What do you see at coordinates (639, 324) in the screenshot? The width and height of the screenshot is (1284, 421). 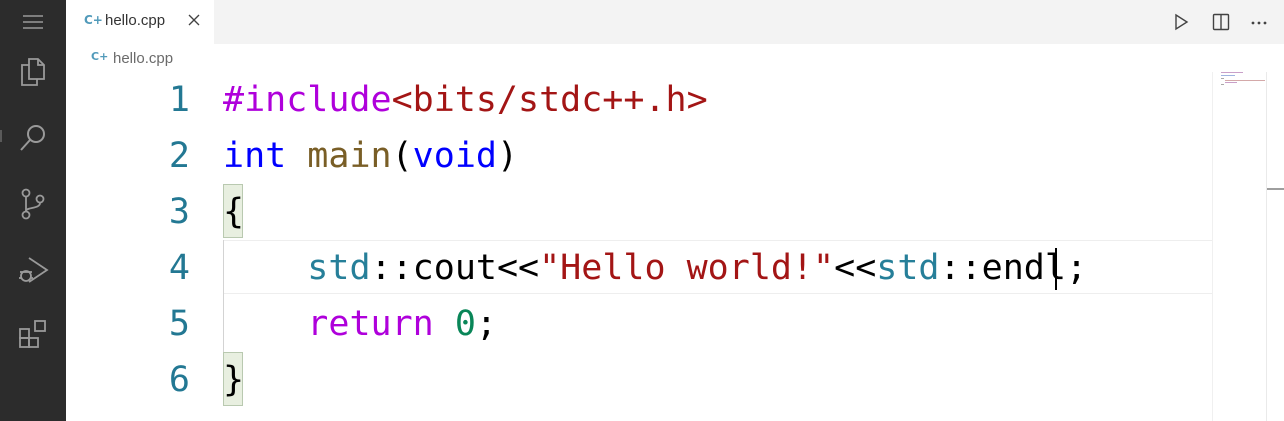 I see `code-line: 5 return 0;` at bounding box center [639, 324].